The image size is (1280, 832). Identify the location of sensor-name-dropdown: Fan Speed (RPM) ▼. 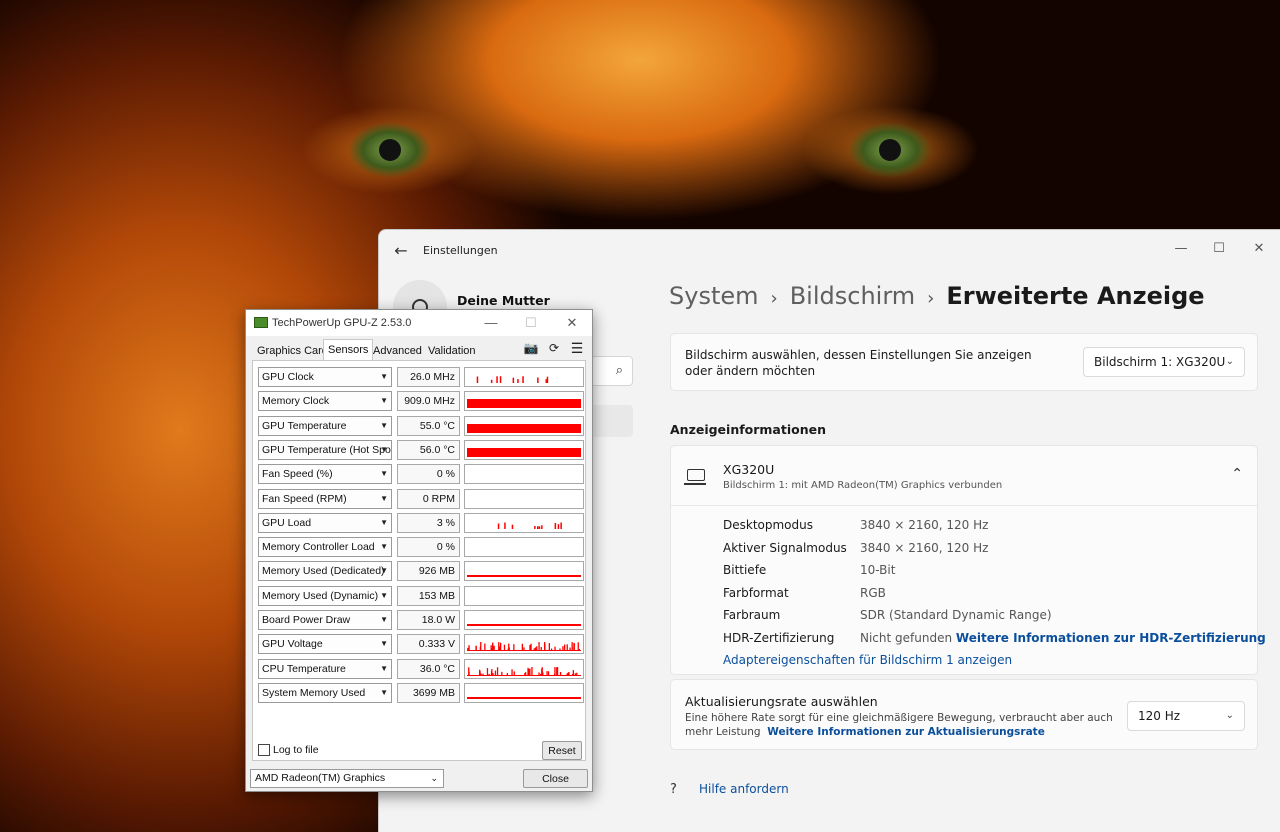
(325, 498).